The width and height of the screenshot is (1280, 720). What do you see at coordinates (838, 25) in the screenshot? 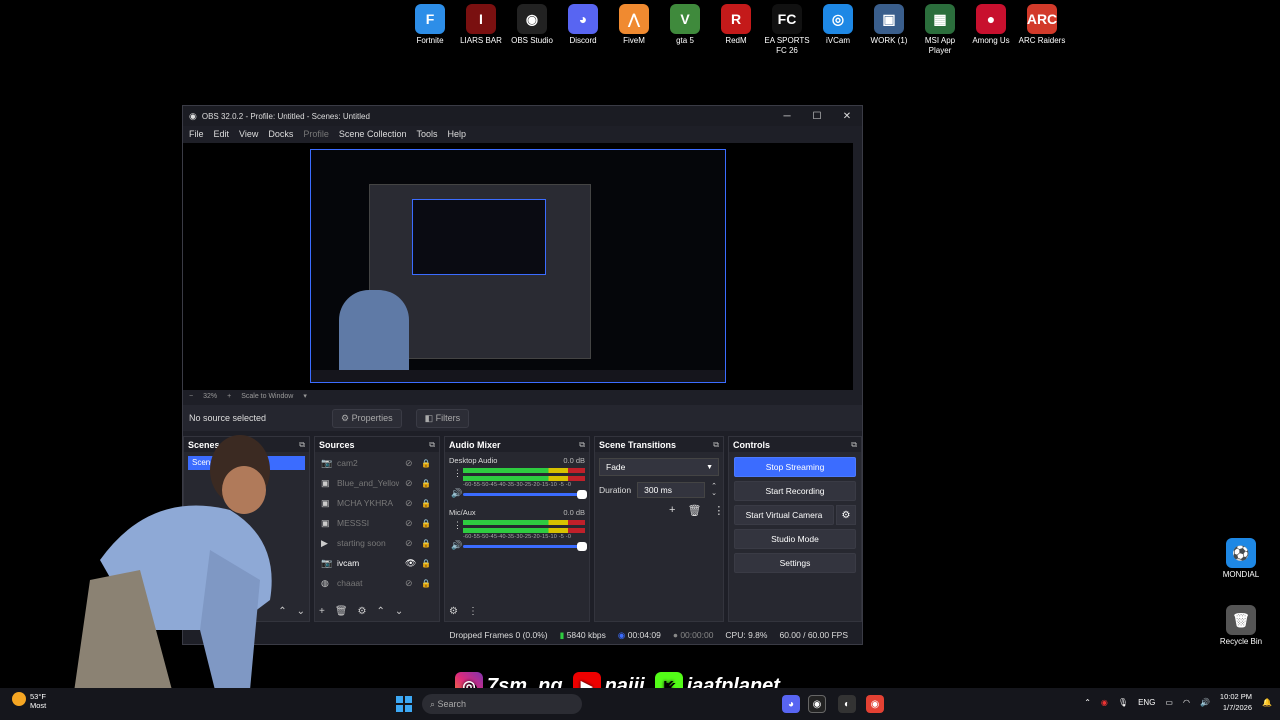
I see `desktop-icon: ◎ iVCam` at bounding box center [838, 25].